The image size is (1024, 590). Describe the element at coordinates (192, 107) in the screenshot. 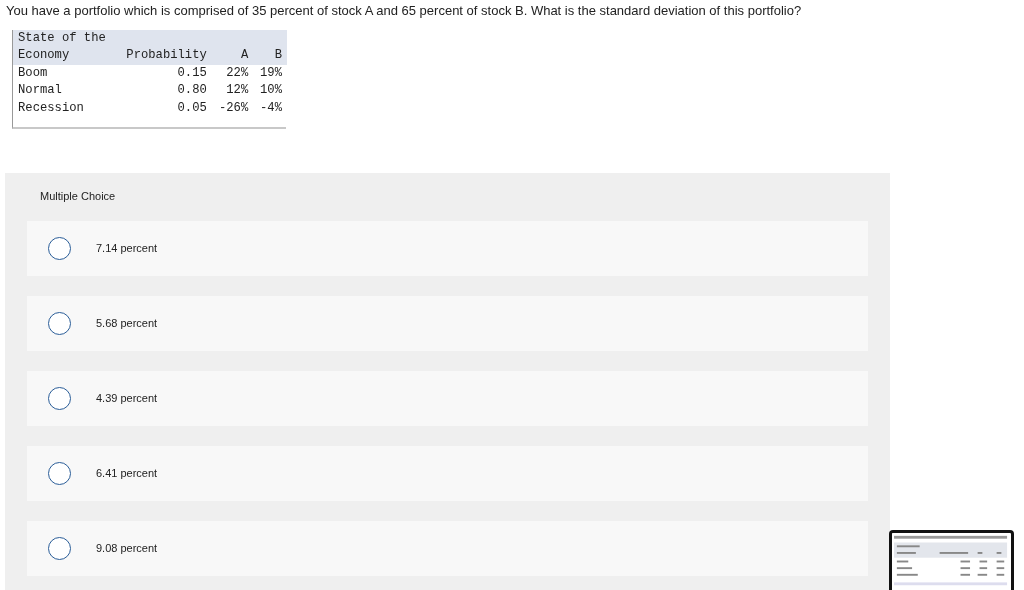

I see `table-cell: 0.05` at that location.